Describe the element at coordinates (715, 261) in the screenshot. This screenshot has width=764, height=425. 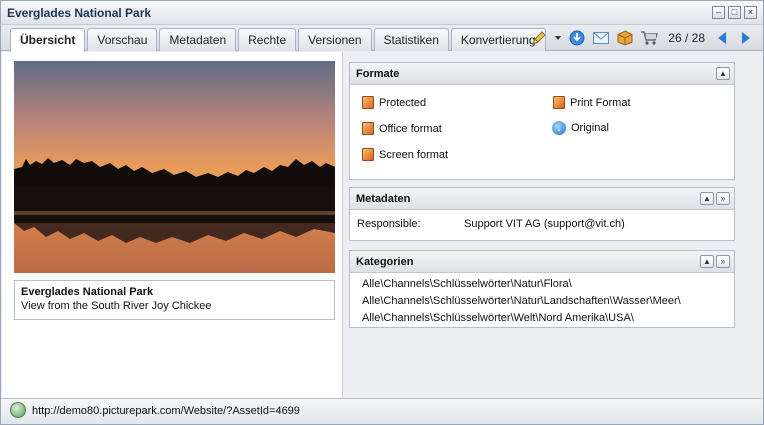
I see `categories-panel-buttons: ▲ »` at that location.